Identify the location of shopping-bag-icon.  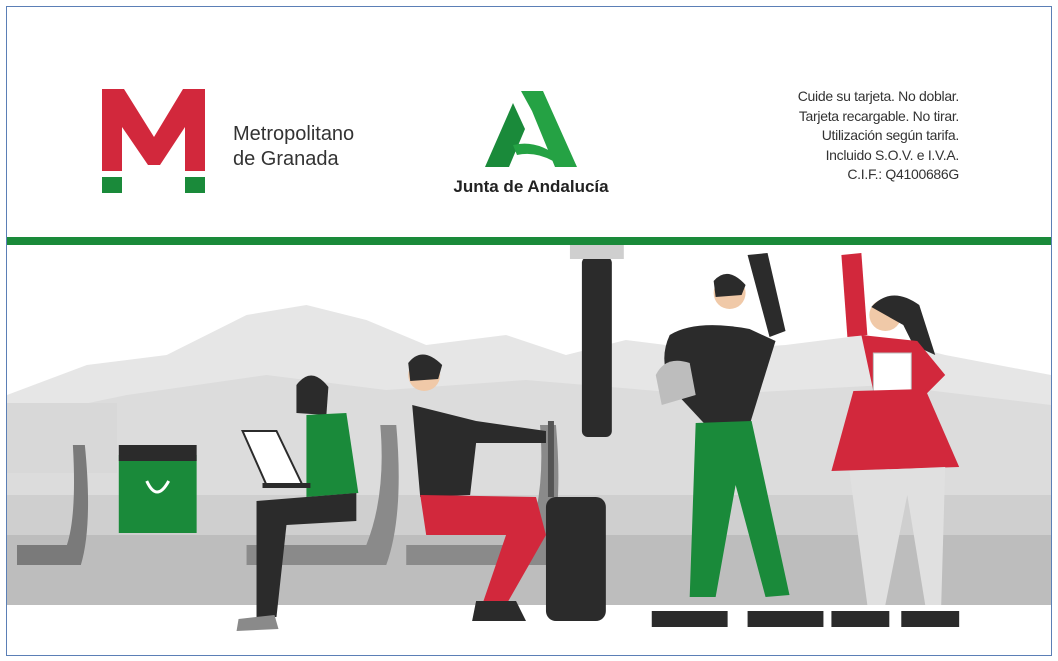
(157, 489).